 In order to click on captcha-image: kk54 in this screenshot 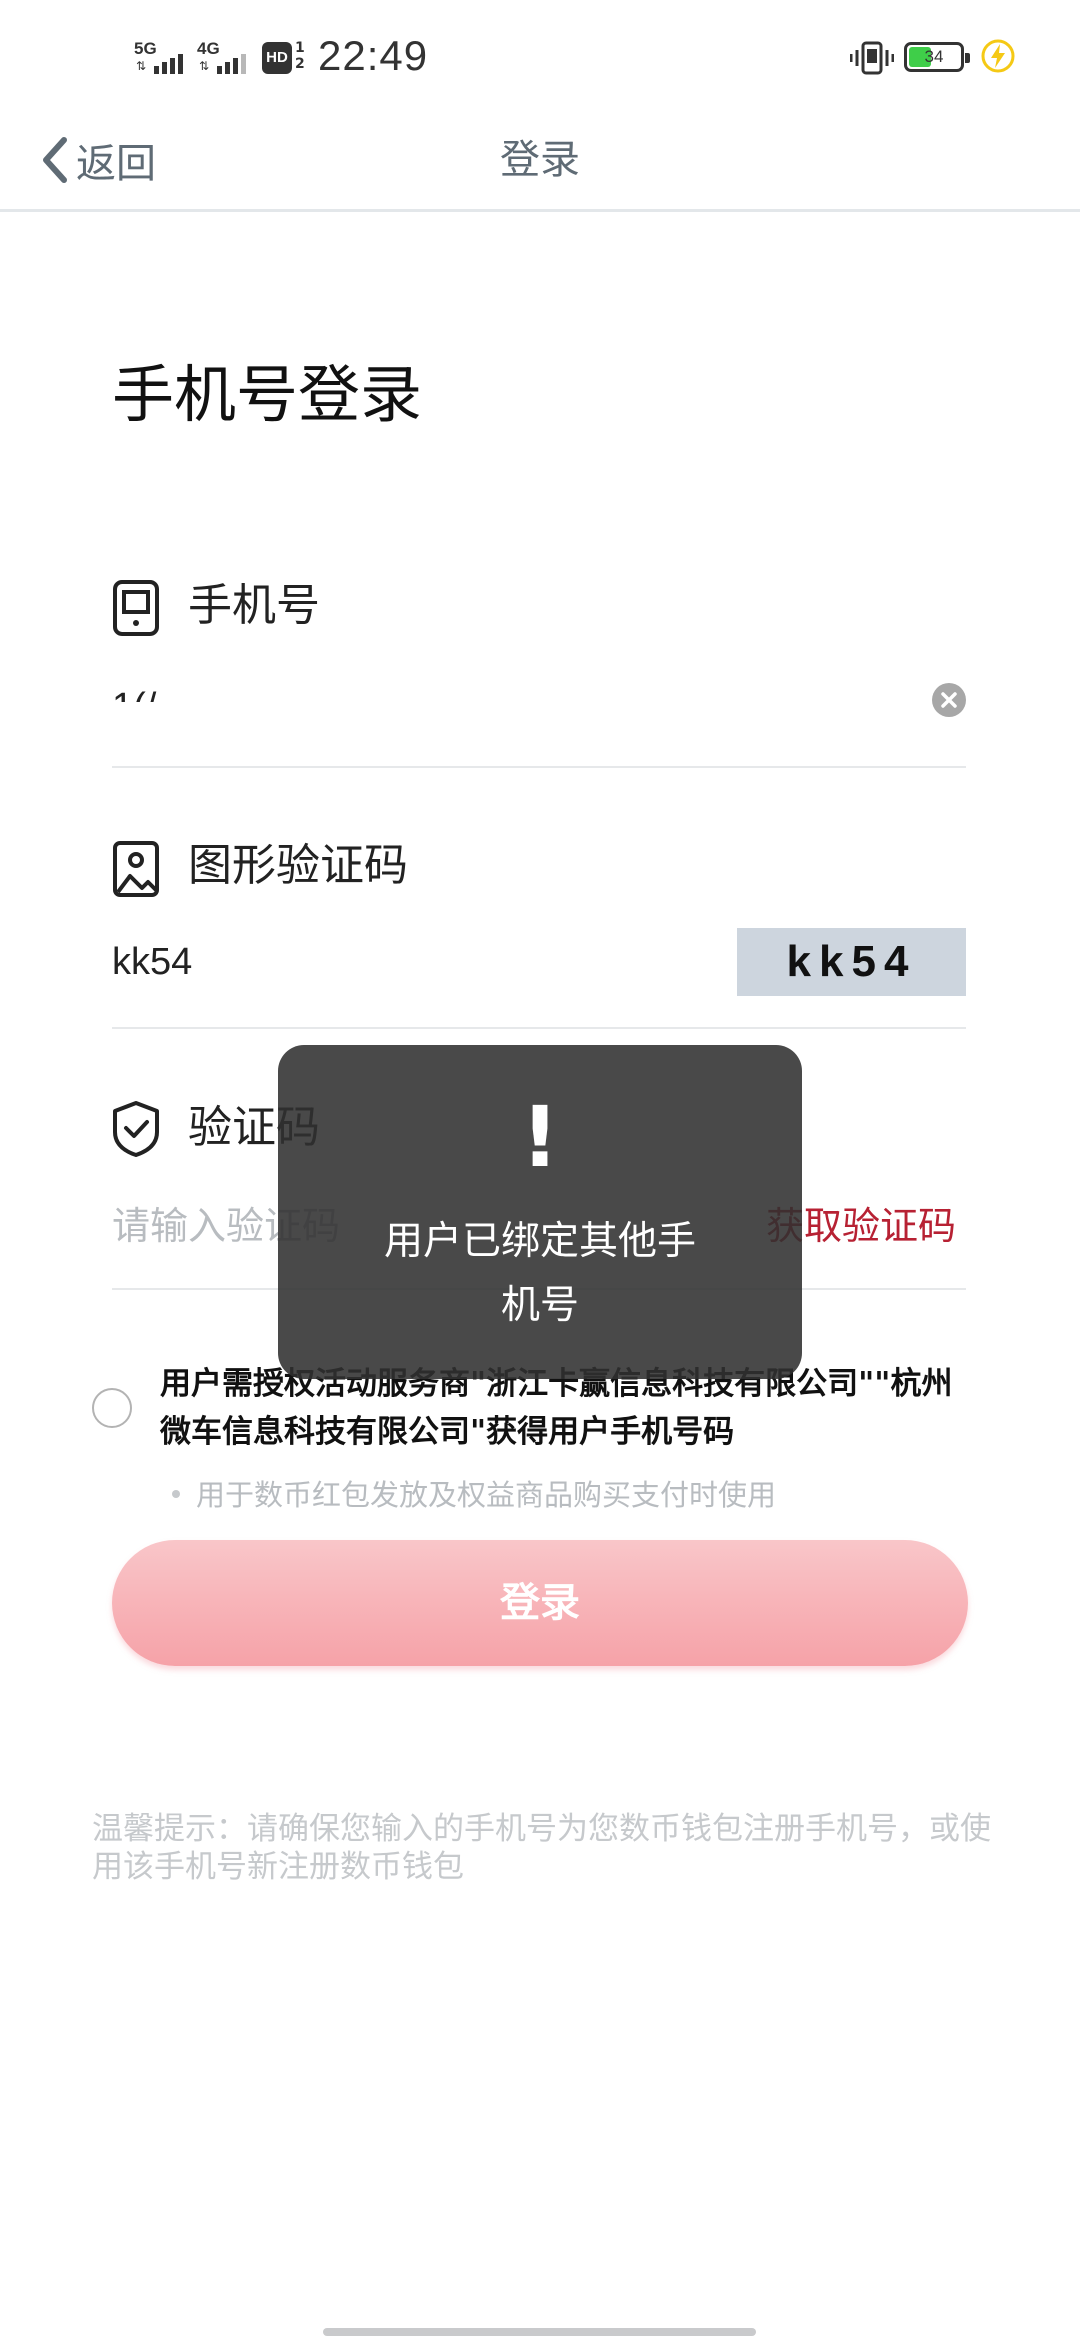, I will do `click(851, 962)`.